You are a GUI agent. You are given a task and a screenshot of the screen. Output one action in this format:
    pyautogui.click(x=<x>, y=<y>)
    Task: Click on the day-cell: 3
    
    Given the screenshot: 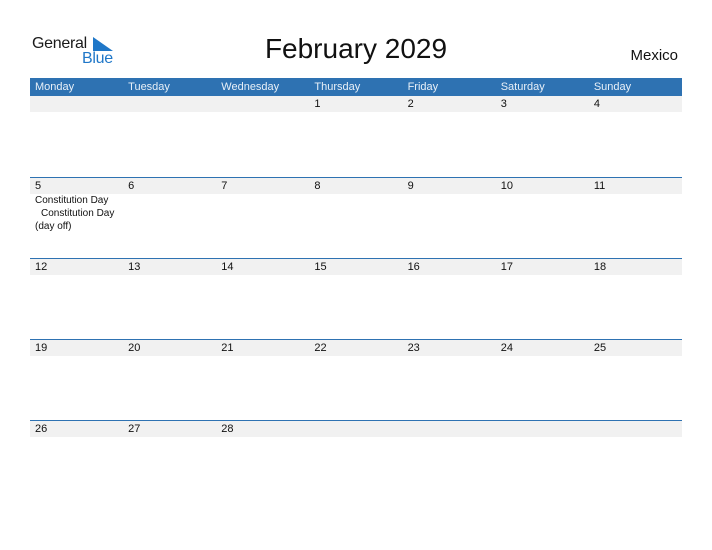 What is the action you would take?
    pyautogui.click(x=503, y=104)
    